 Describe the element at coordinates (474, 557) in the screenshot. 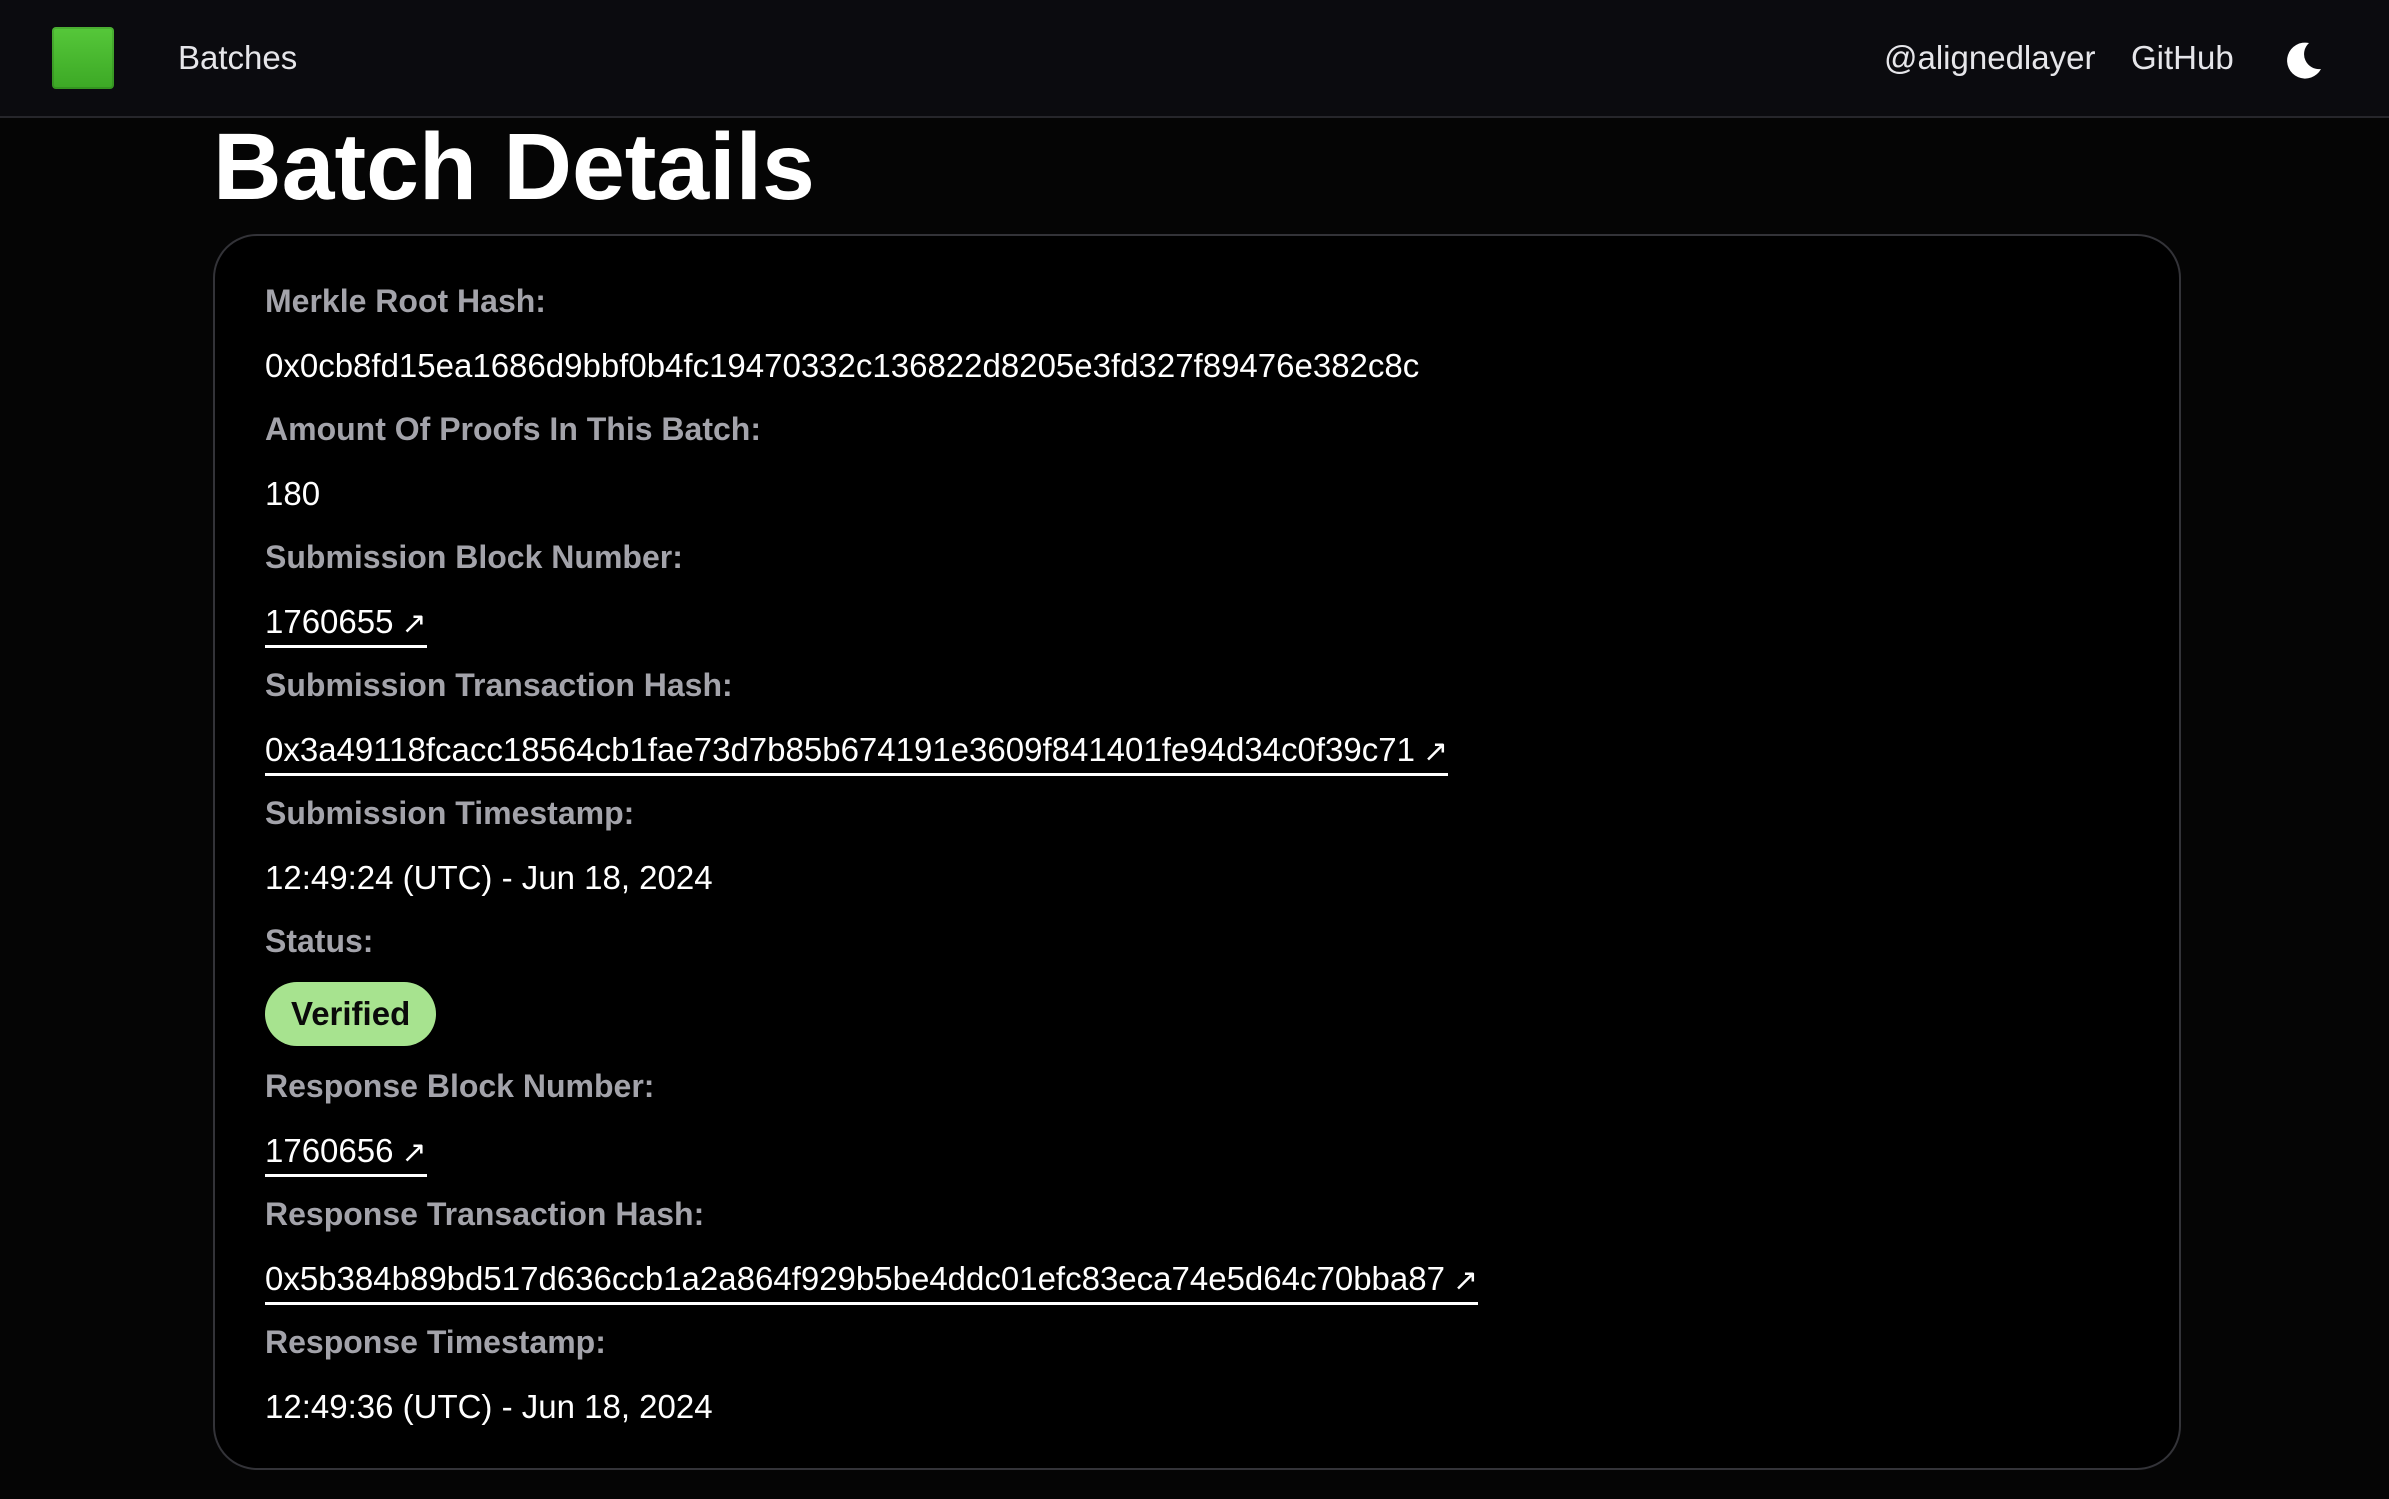

I see `submission-block-label: Submission Block Number:` at that location.